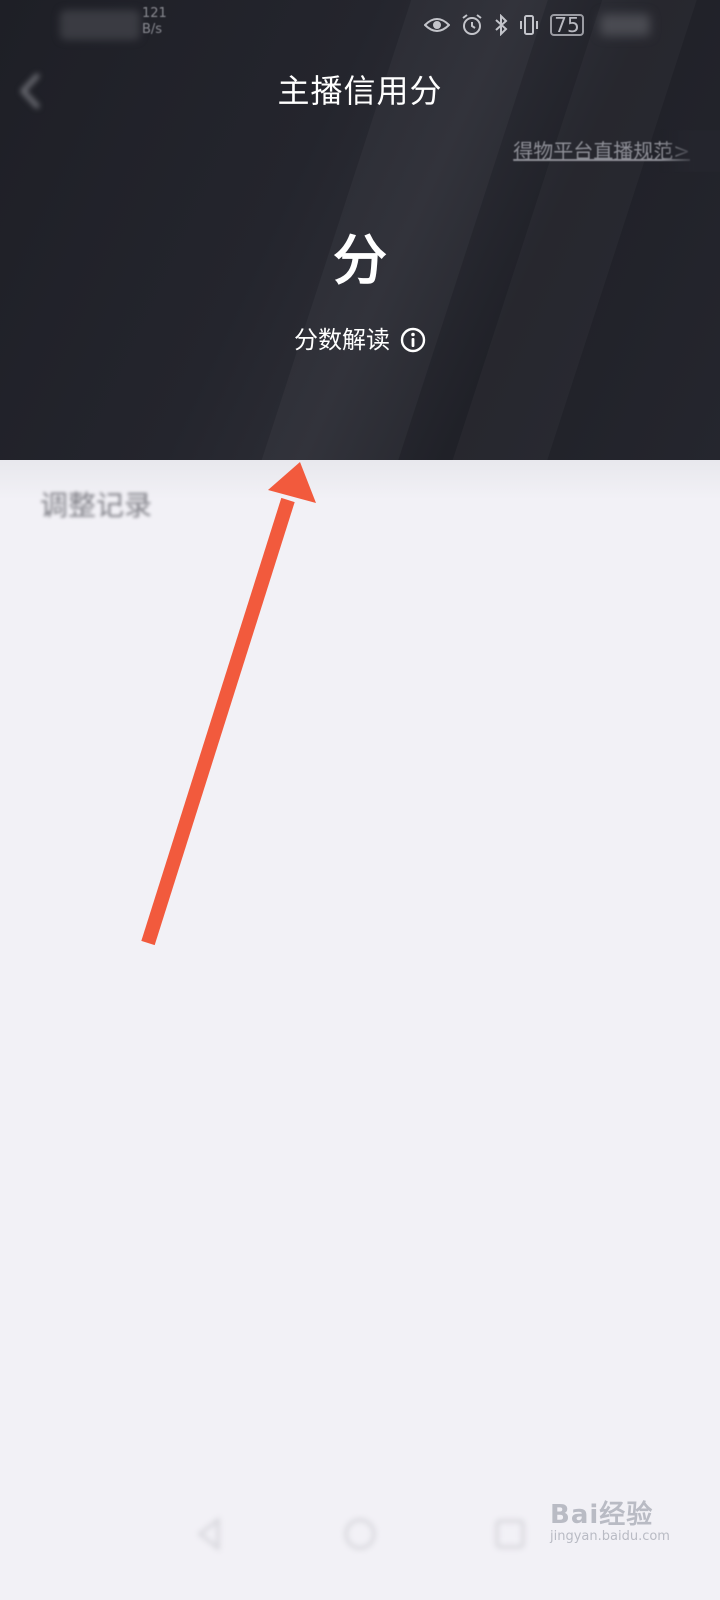  Describe the element at coordinates (360, 260) in the screenshot. I see `credit-score-value: 分` at that location.